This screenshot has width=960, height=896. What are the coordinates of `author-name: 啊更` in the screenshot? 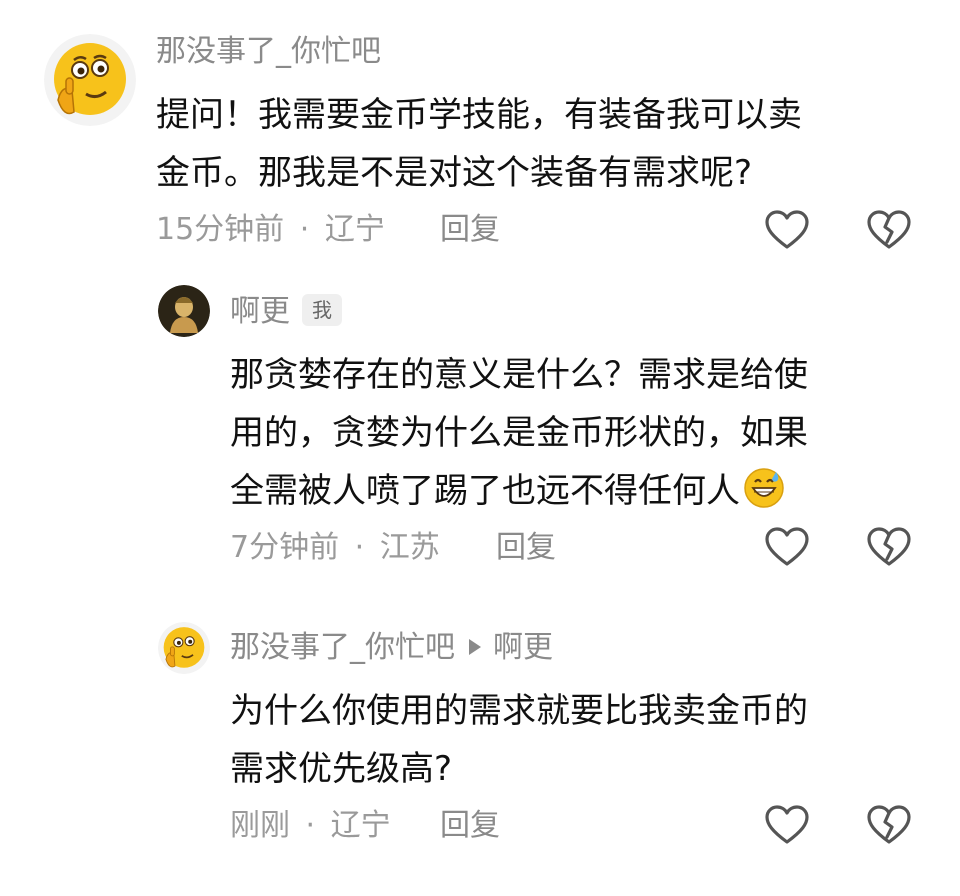 It's located at (260, 311).